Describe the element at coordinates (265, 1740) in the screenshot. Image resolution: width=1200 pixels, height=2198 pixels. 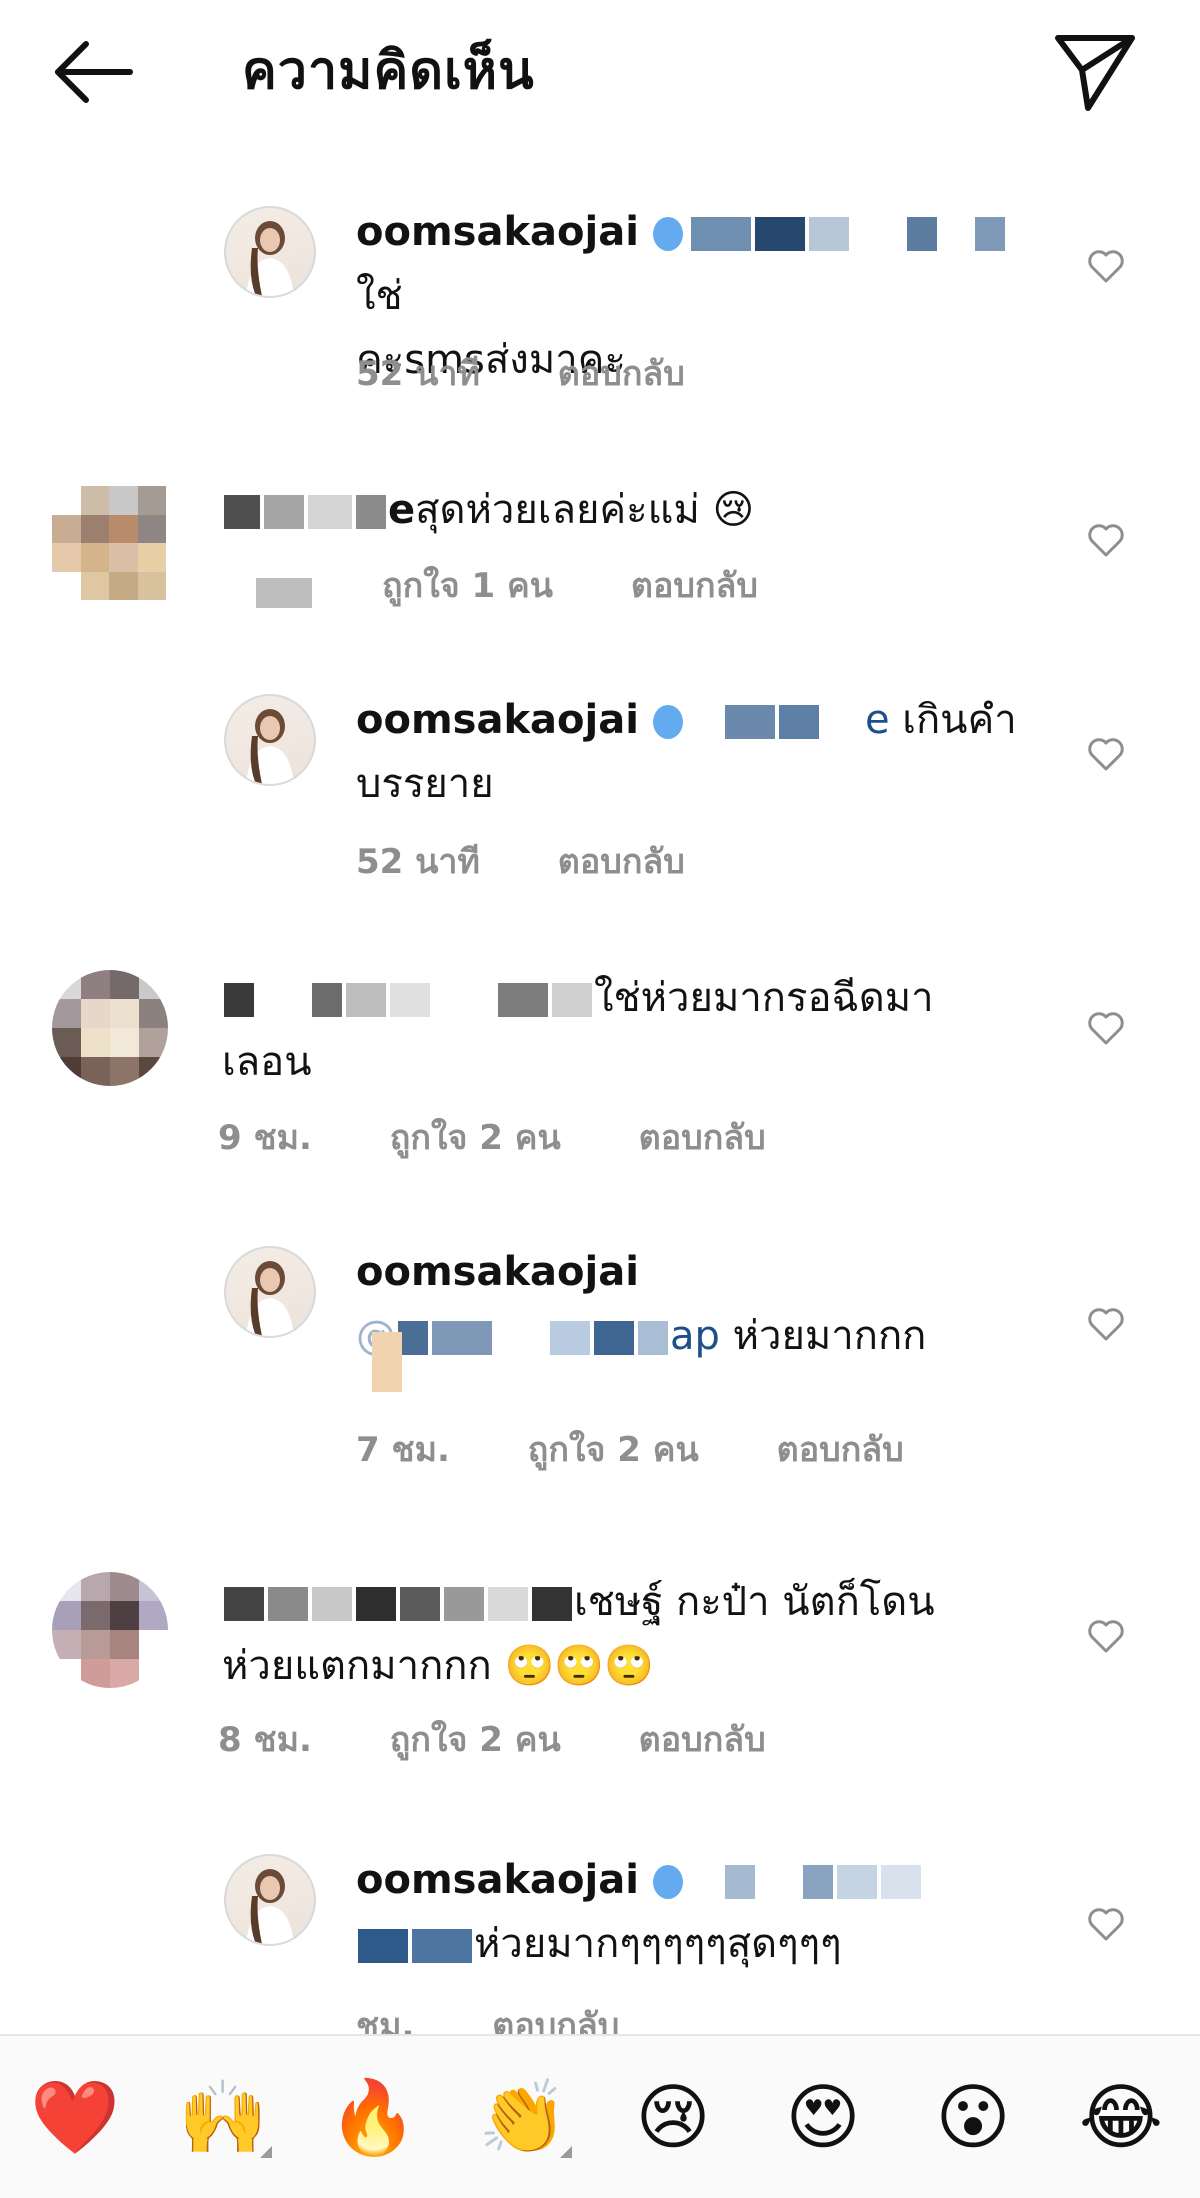
I see `comment-time: 8 ชม.` at that location.